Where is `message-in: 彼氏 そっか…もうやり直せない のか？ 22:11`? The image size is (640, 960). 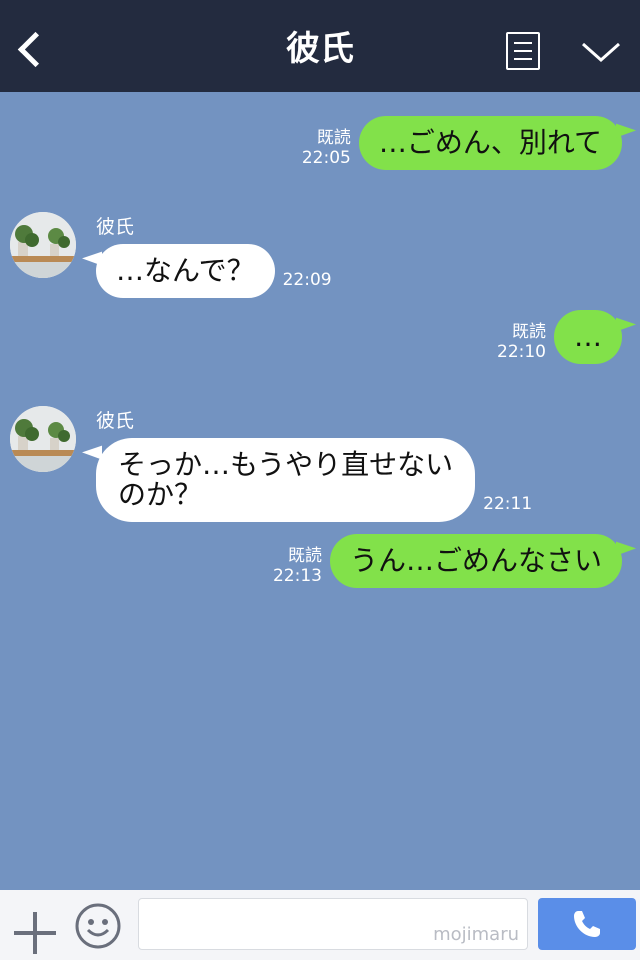 message-in: 彼氏 そっか…もうやり直せない のか？ 22:11 is located at coordinates (300, 471).